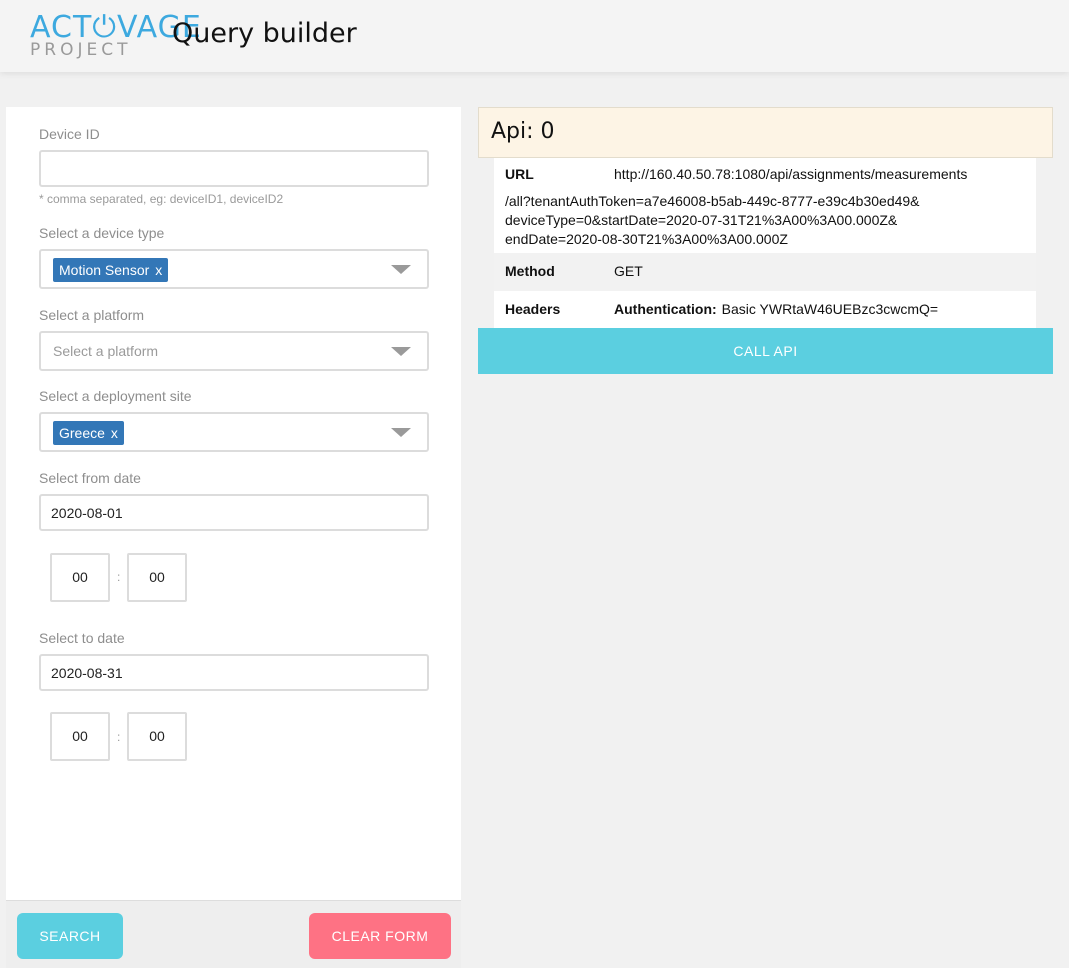 The image size is (1069, 968). What do you see at coordinates (233, 934) in the screenshot?
I see `form-footer: SEARCH CLEAR FORM` at bounding box center [233, 934].